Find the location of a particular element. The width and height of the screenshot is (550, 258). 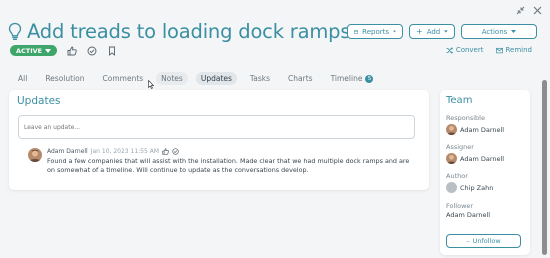

reports-label: Reports is located at coordinates (376, 31).